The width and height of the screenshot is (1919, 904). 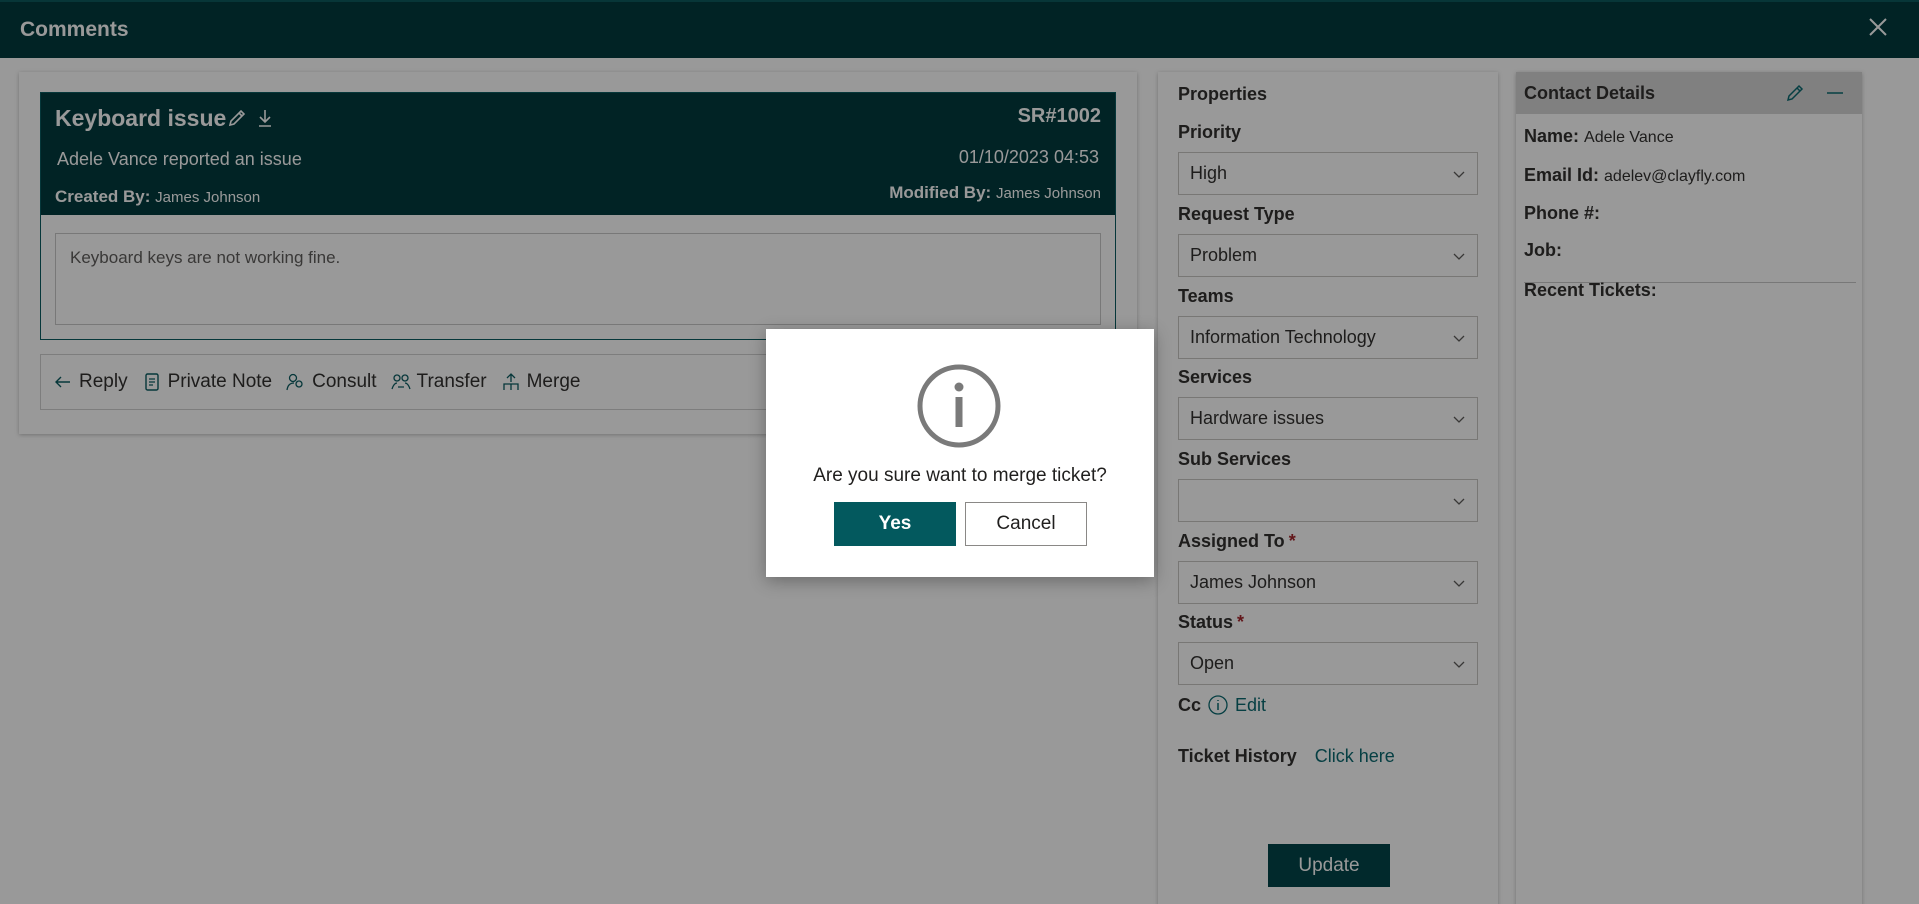 I want to click on yes-button: Yes, so click(x=895, y=524).